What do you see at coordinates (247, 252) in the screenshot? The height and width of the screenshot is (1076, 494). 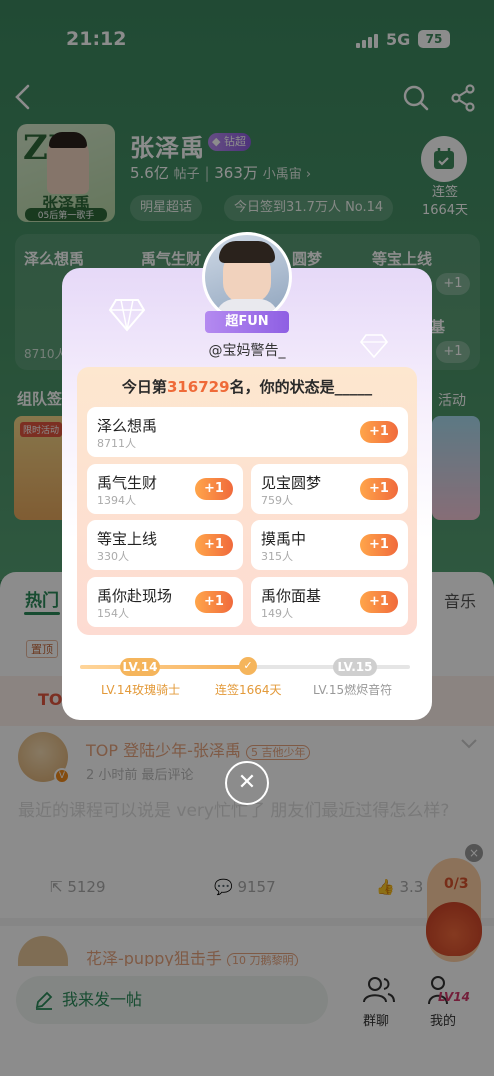 I see `profile-hair` at bounding box center [247, 252].